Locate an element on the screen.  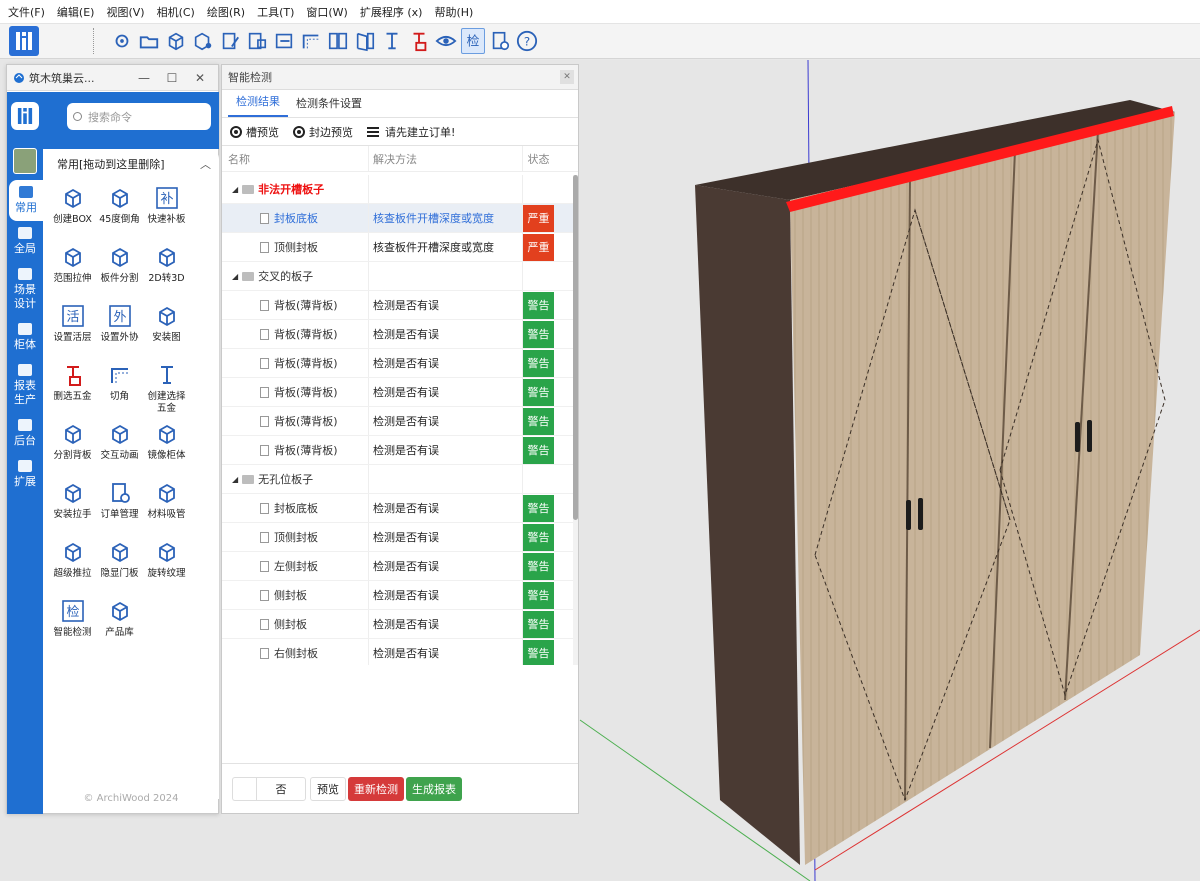
folder-button is located at coordinates (149, 41).